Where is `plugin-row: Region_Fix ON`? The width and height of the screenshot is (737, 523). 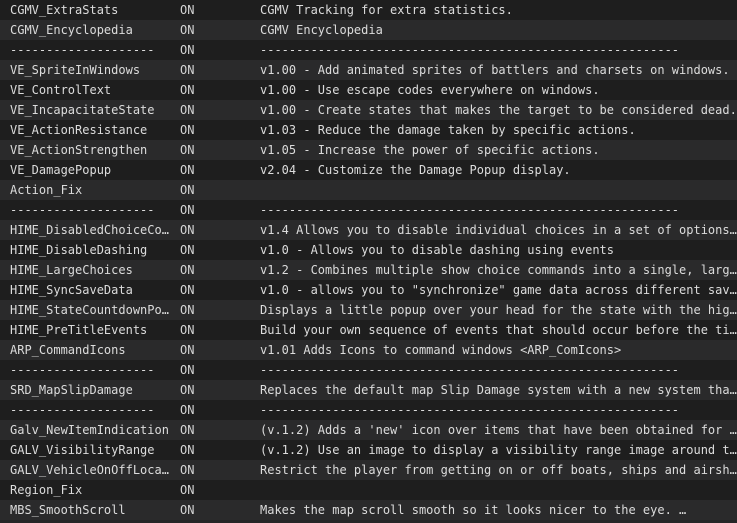 plugin-row: Region_Fix ON is located at coordinates (368, 490).